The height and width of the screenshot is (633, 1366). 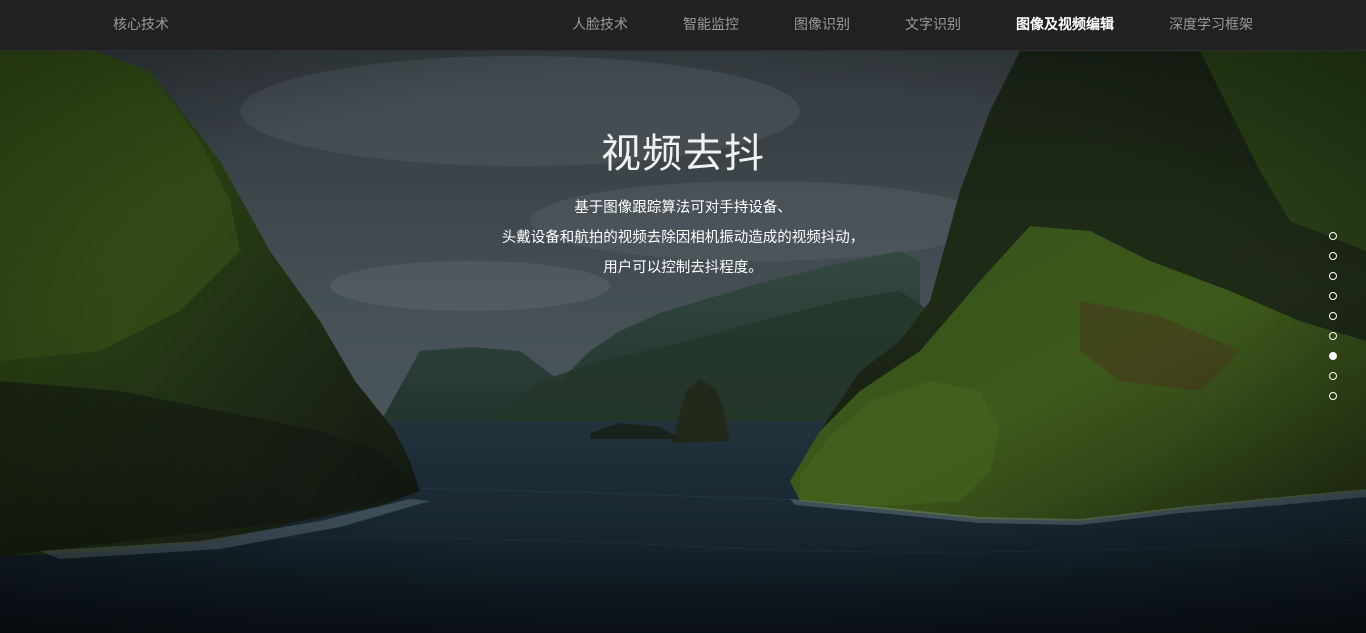 I want to click on nav-item-image-video-editing: 图像及视频编辑, so click(x=1092, y=25).